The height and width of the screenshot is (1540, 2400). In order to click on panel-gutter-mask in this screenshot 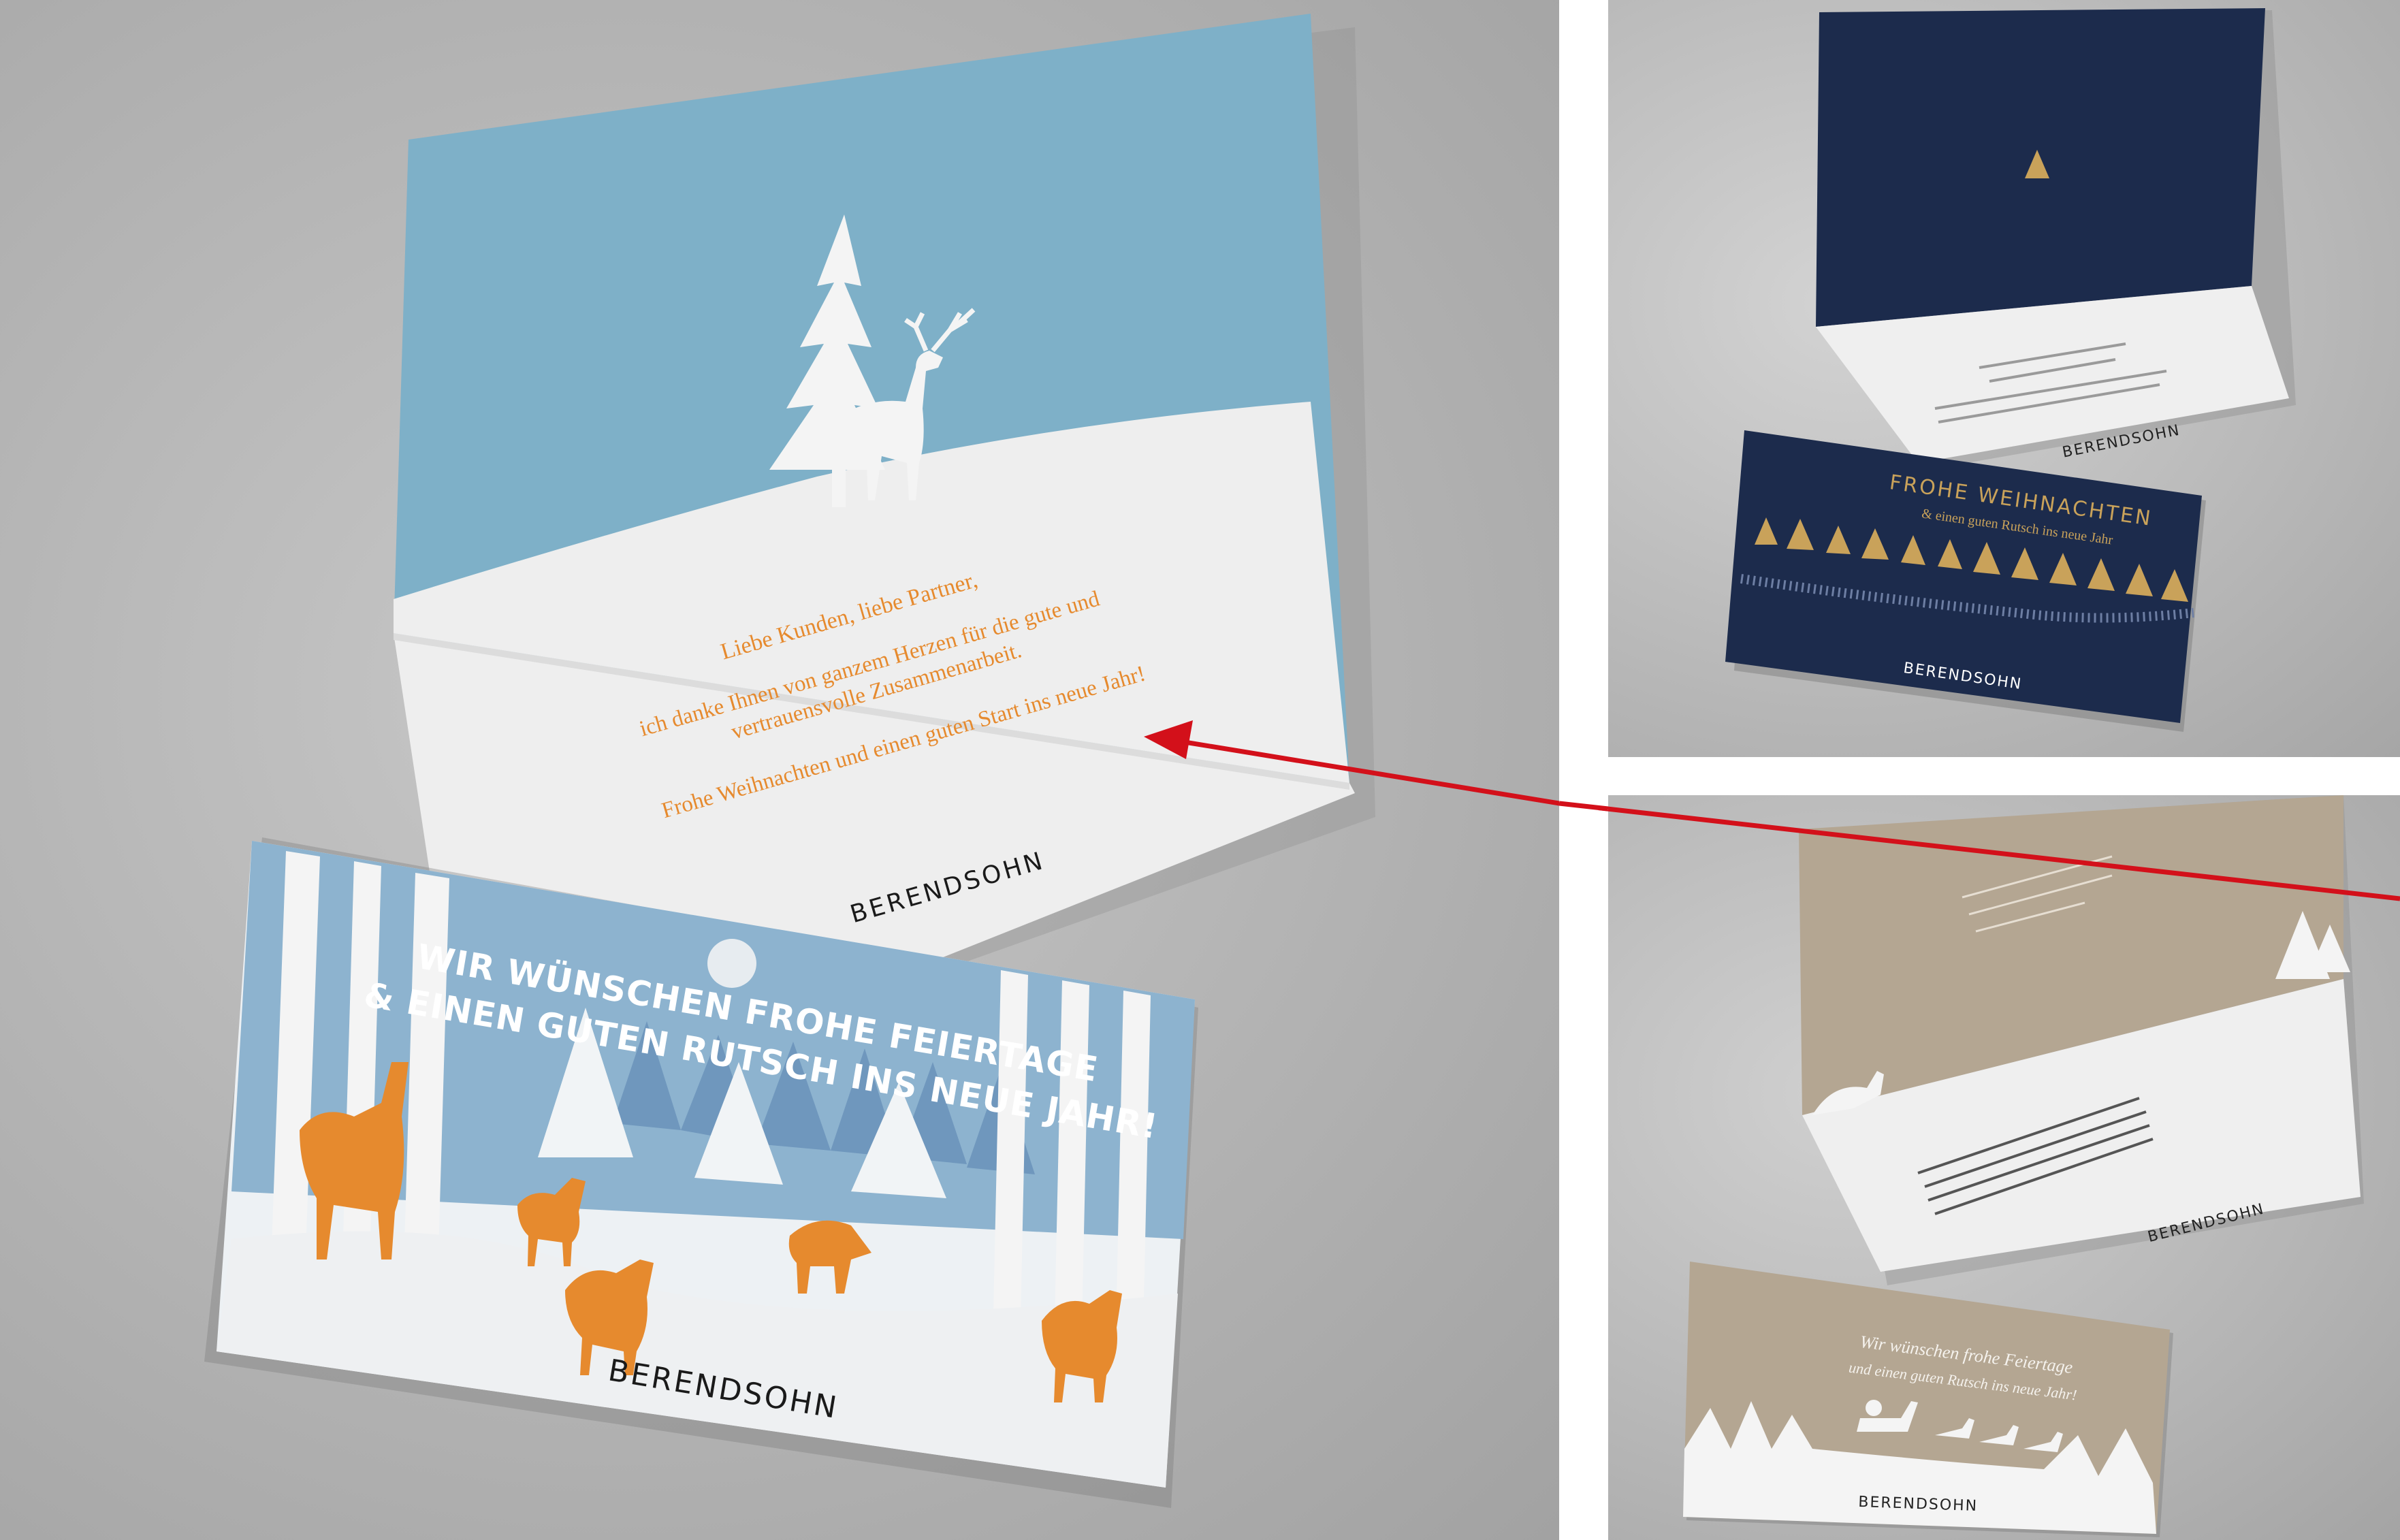, I will do `click(1583, 783)`.